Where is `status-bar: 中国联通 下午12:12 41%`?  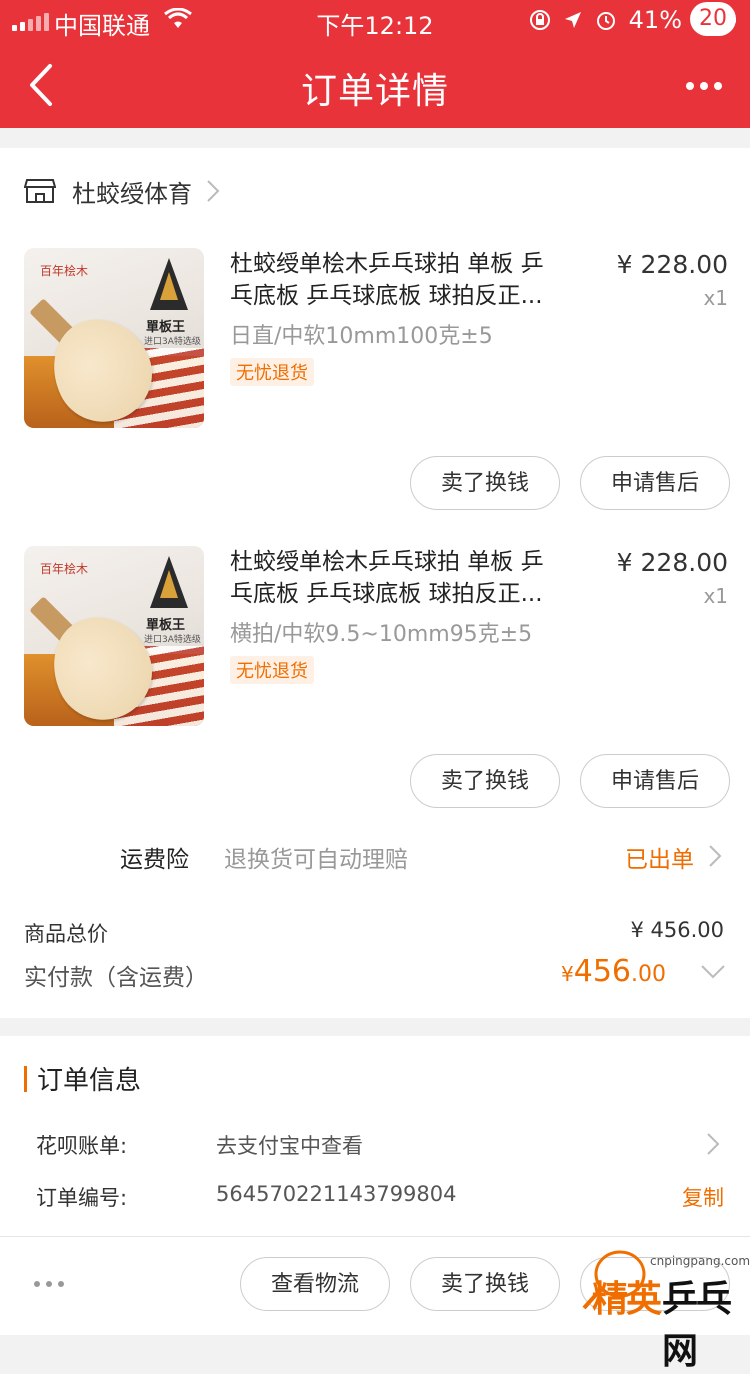
status-bar: 中国联通 下午12:12 41% is located at coordinates (375, 21).